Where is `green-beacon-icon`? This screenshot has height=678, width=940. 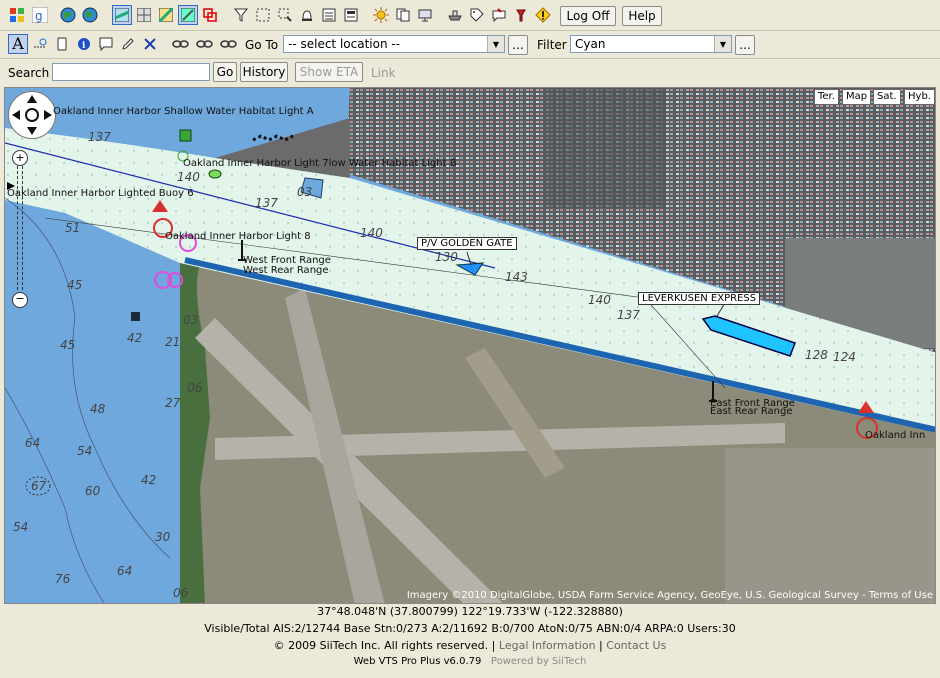 green-beacon-icon is located at coordinates (185, 135).